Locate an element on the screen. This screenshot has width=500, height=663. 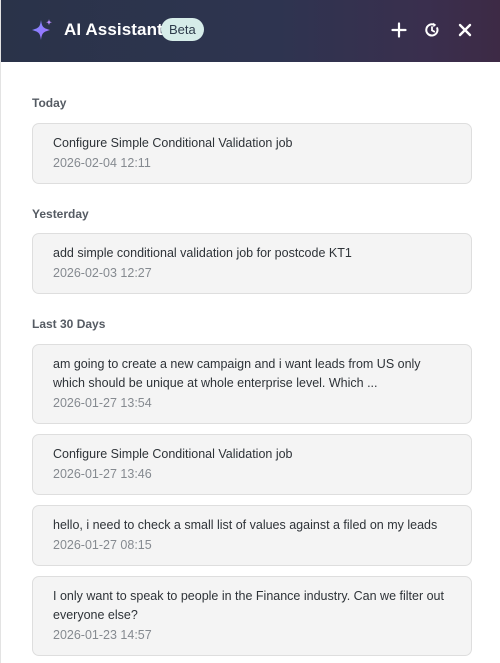
history-item-time: 2026-01-27 08:15 is located at coordinates (102, 545).